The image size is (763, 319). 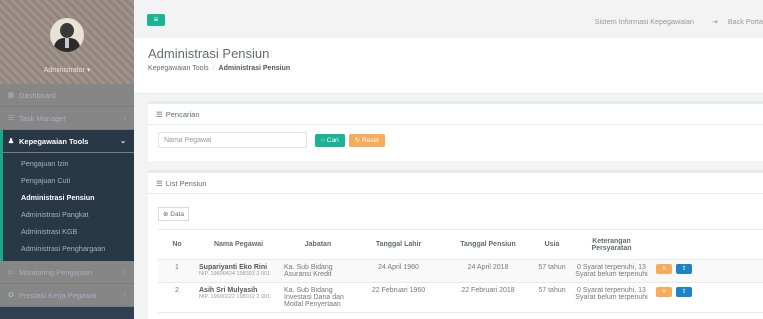 What do you see at coordinates (455, 183) in the screenshot?
I see `list-panel-title: ☰ List Pensiun` at bounding box center [455, 183].